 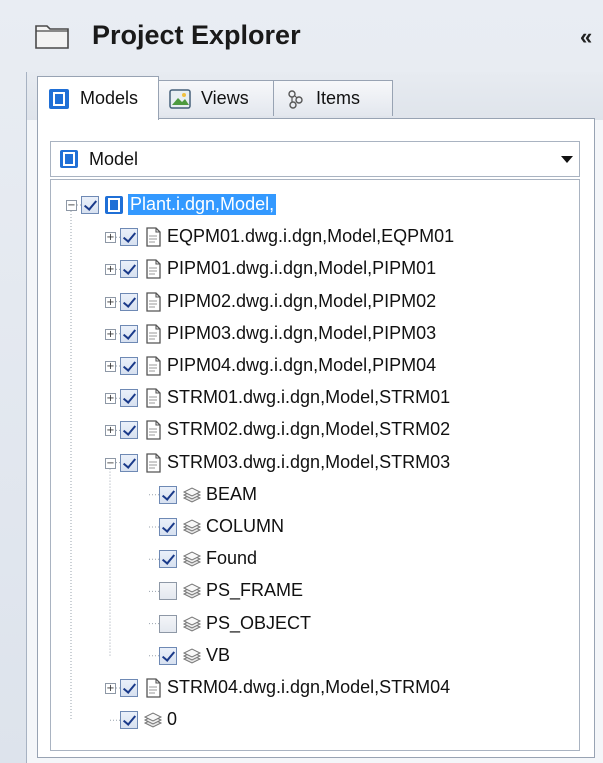 What do you see at coordinates (586, 37) in the screenshot?
I see `collapse-button: «` at bounding box center [586, 37].